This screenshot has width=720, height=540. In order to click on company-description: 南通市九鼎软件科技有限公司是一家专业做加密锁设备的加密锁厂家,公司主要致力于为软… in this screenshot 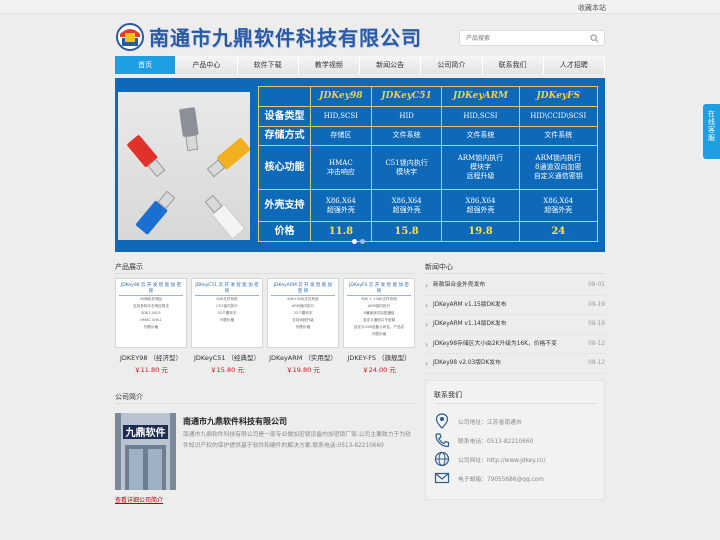, I will do `click(297, 440)`.